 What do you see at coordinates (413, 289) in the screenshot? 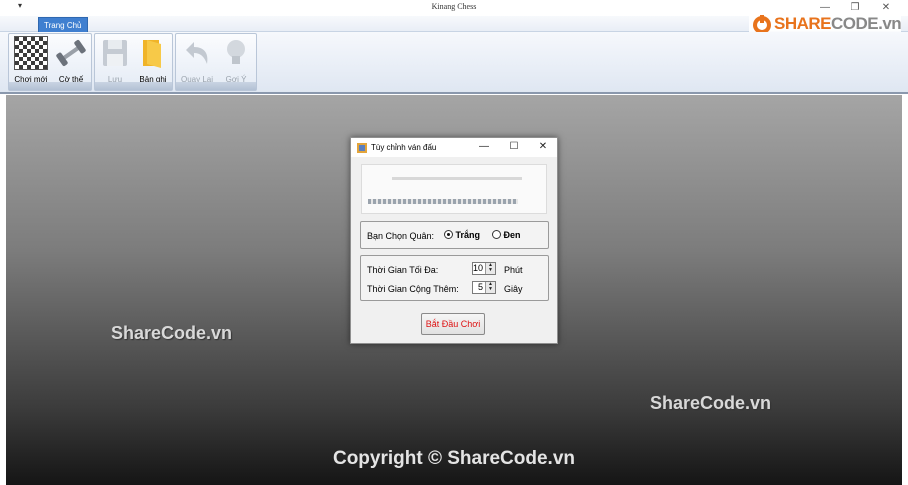
I see `add-time-label: Thời Gian Cộng Thêm:` at bounding box center [413, 289].